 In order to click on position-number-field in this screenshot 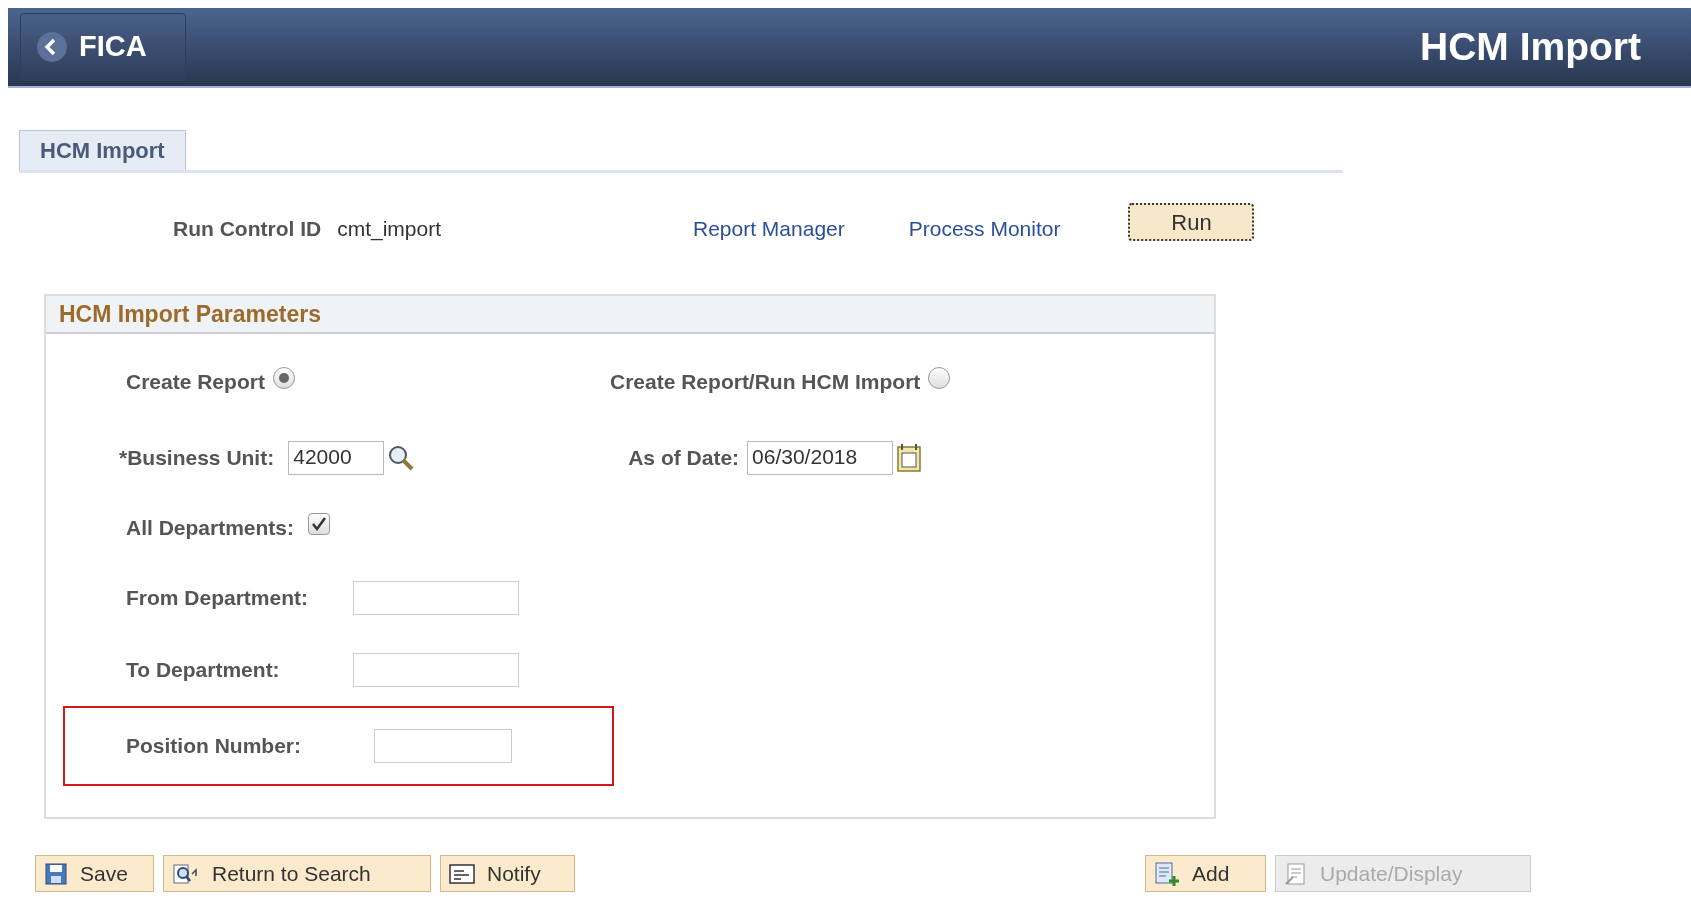, I will do `click(443, 746)`.